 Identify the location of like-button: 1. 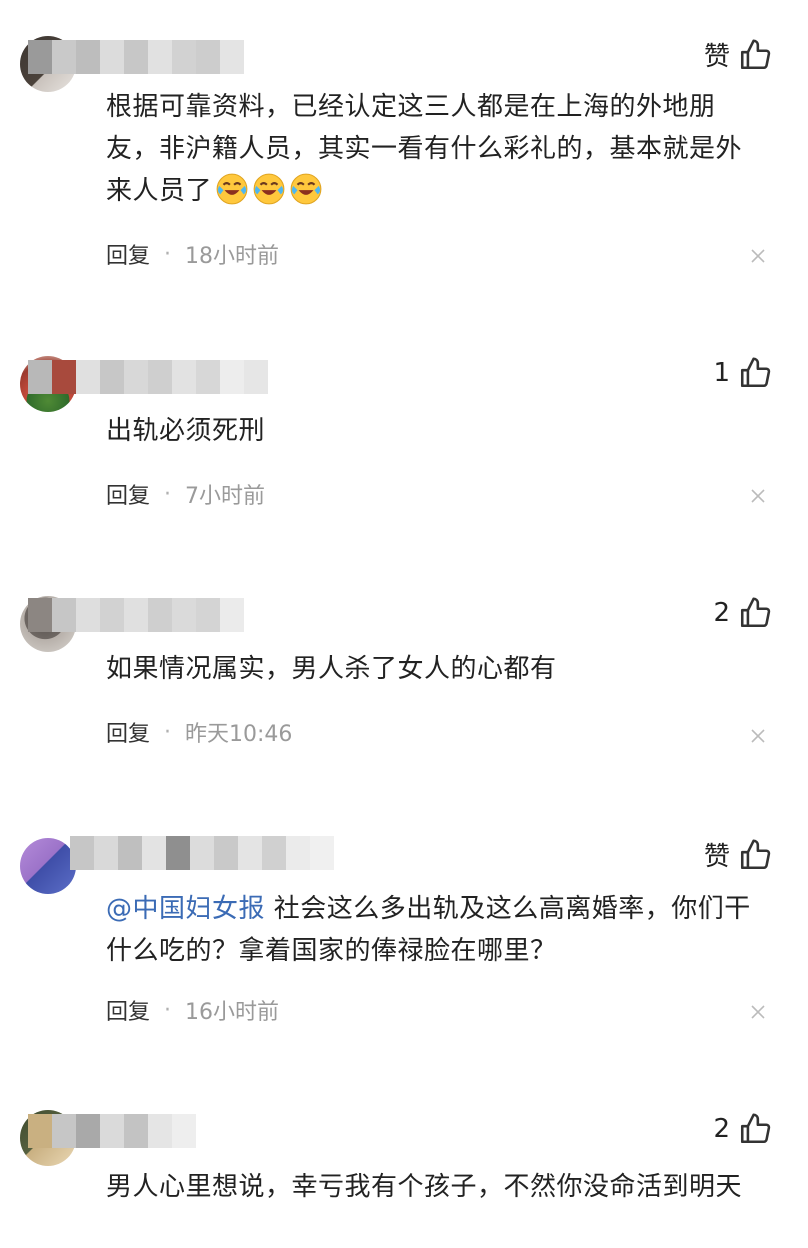
(742, 373).